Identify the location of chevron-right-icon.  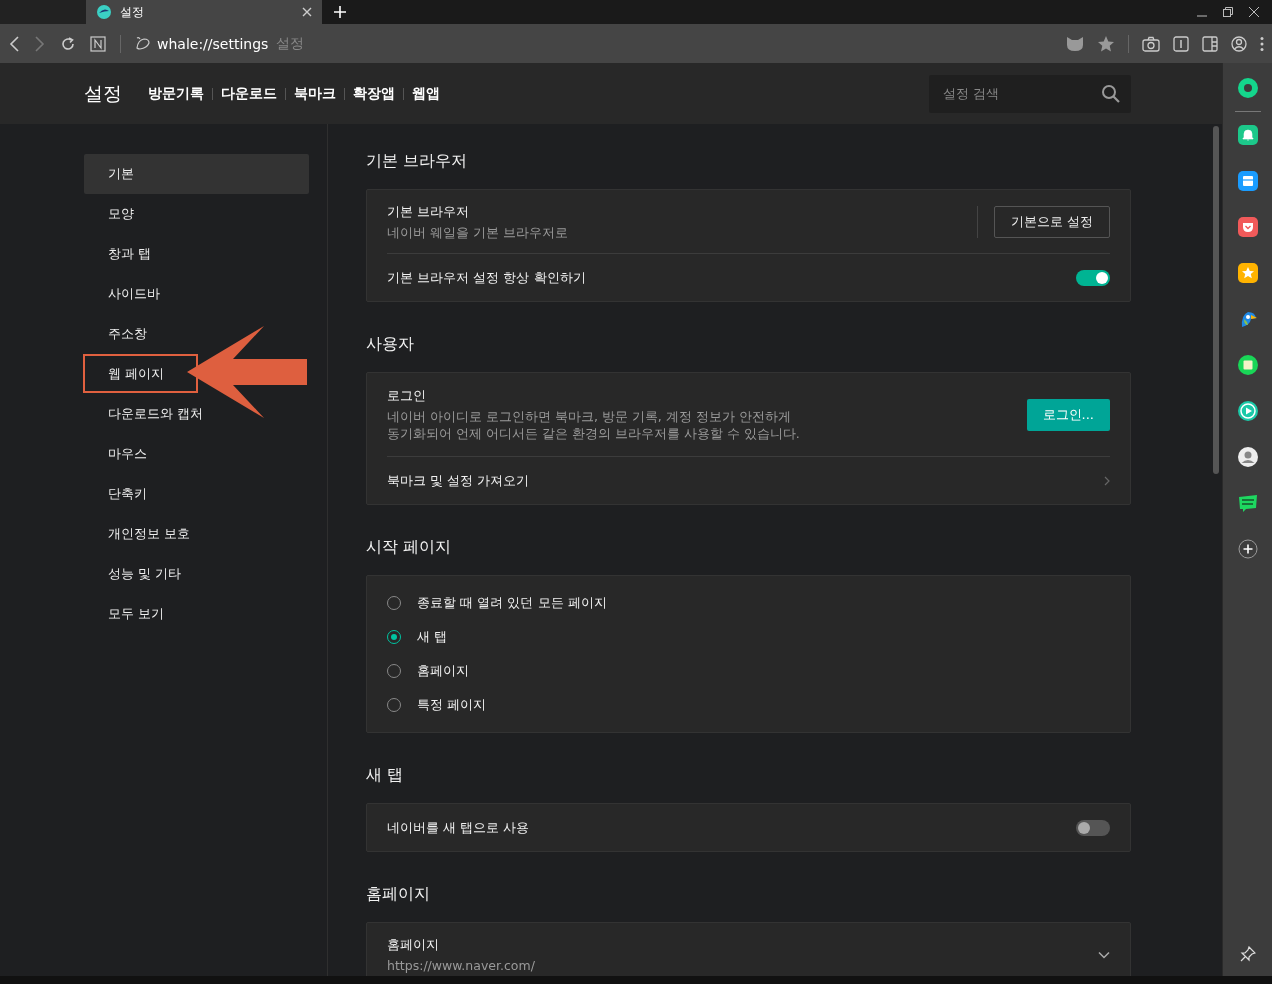
(1107, 480).